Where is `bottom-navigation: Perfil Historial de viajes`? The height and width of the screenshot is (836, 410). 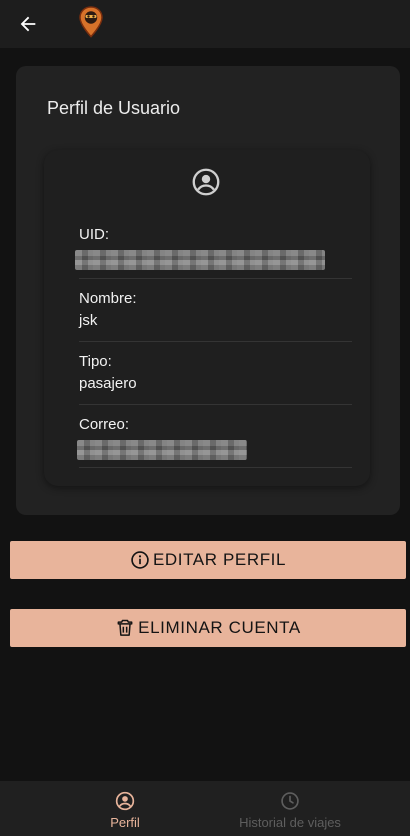
bottom-navigation: Perfil Historial de viajes is located at coordinates (205, 808).